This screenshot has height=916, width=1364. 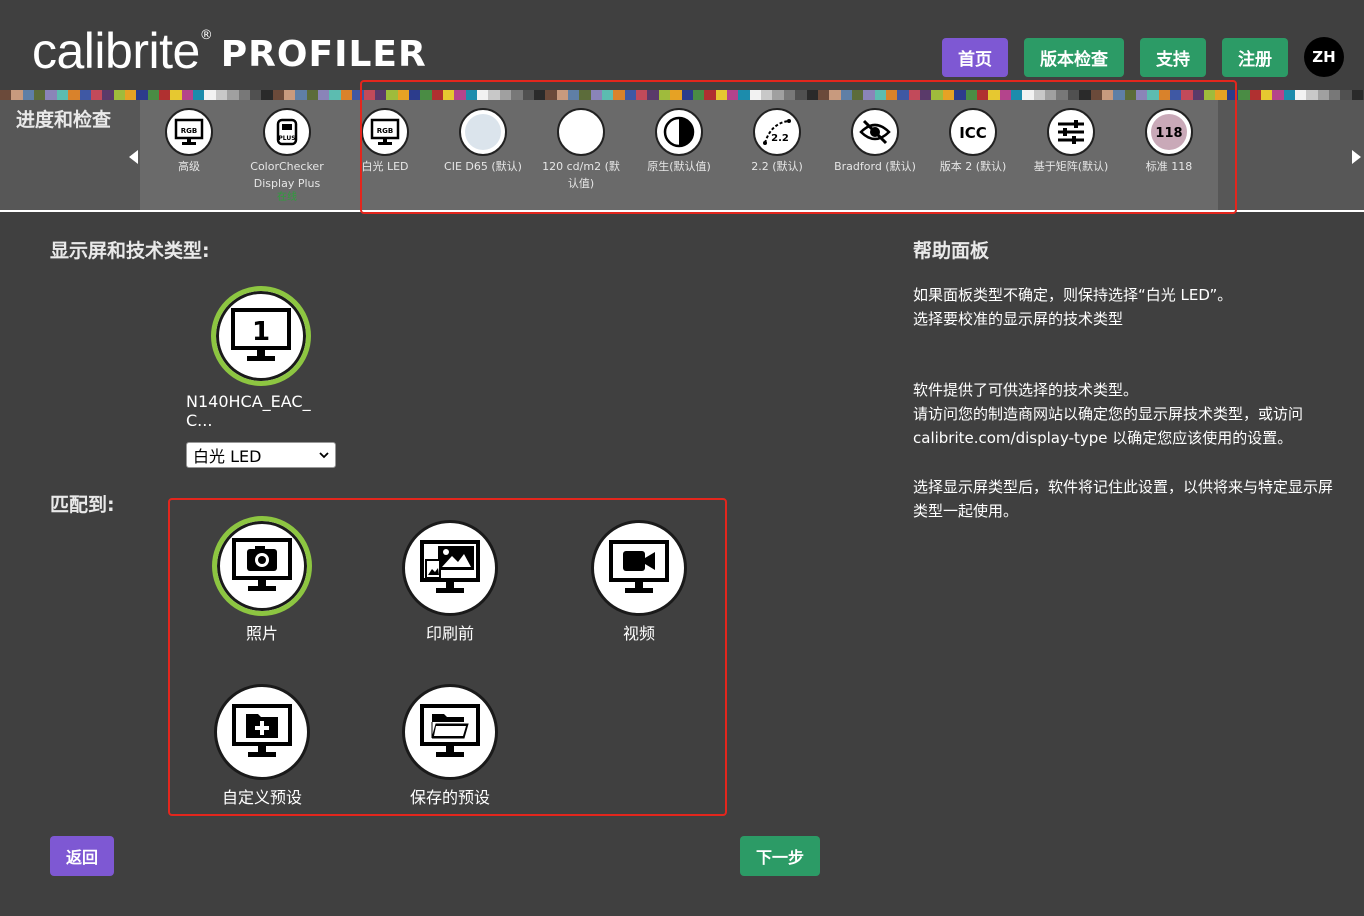 I want to click on help-text-line: 选择要校准的显示屏的技术类型, so click(x=1018, y=319).